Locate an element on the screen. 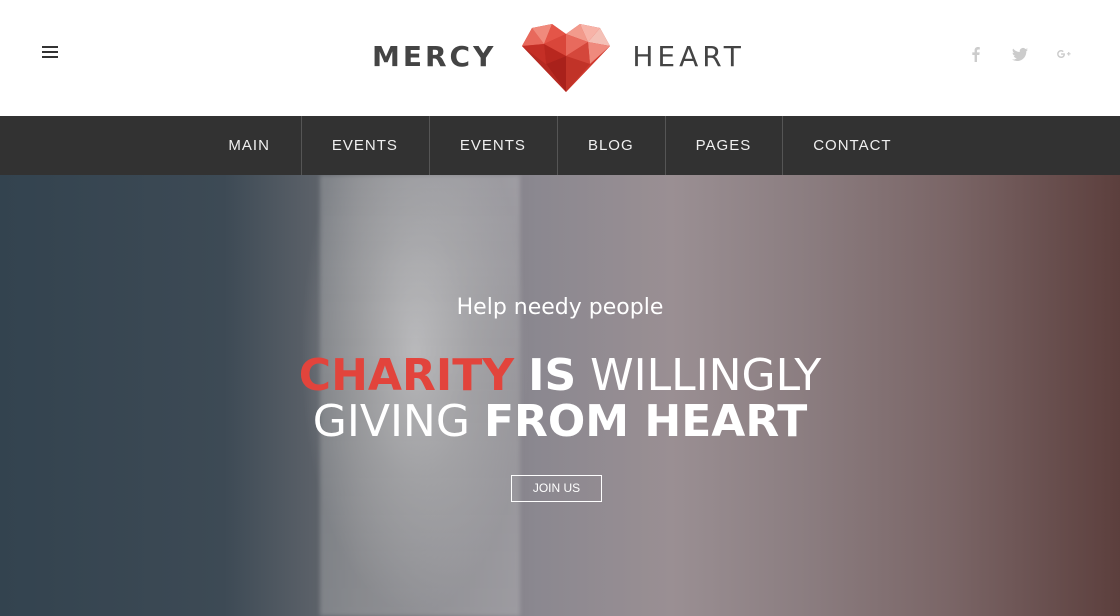 The width and height of the screenshot is (1120, 616). hamburger-icon is located at coordinates (50, 54).